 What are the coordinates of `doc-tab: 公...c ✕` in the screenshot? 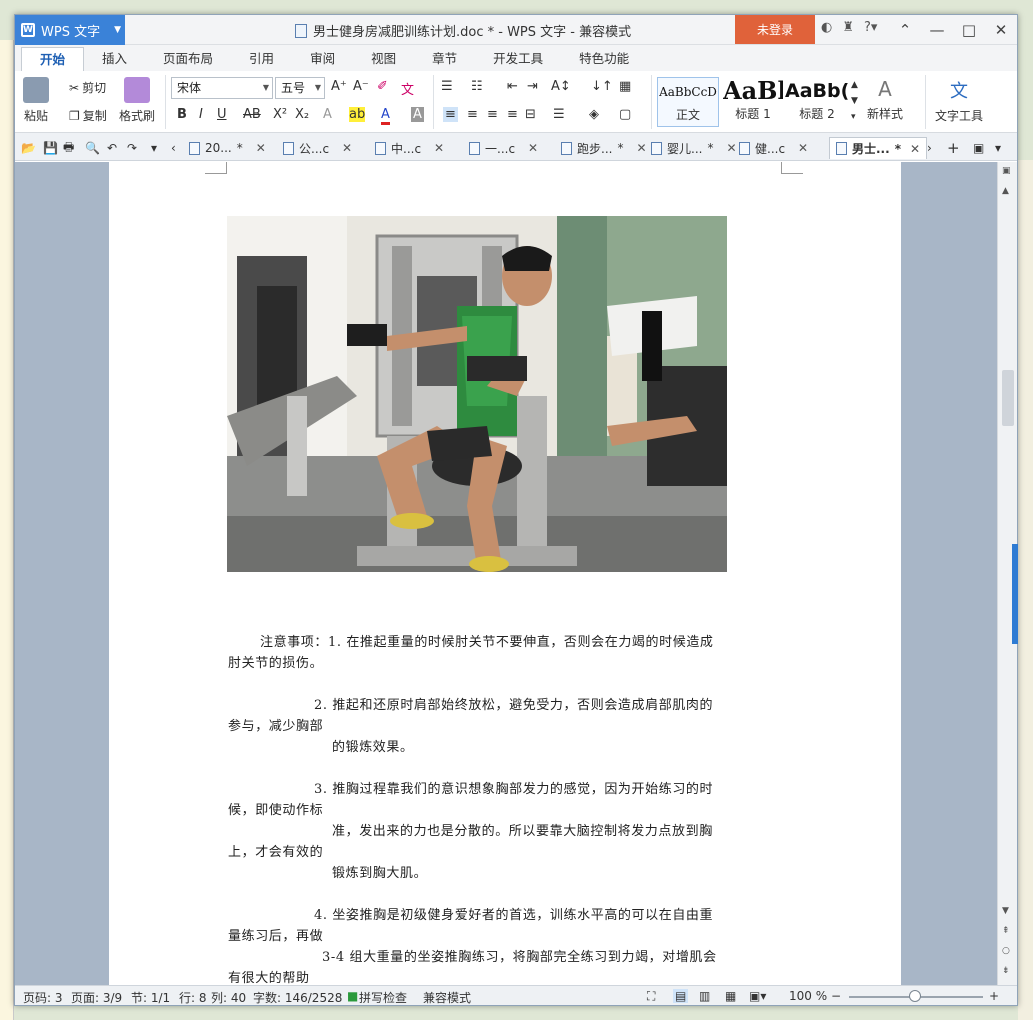 It's located at (317, 148).